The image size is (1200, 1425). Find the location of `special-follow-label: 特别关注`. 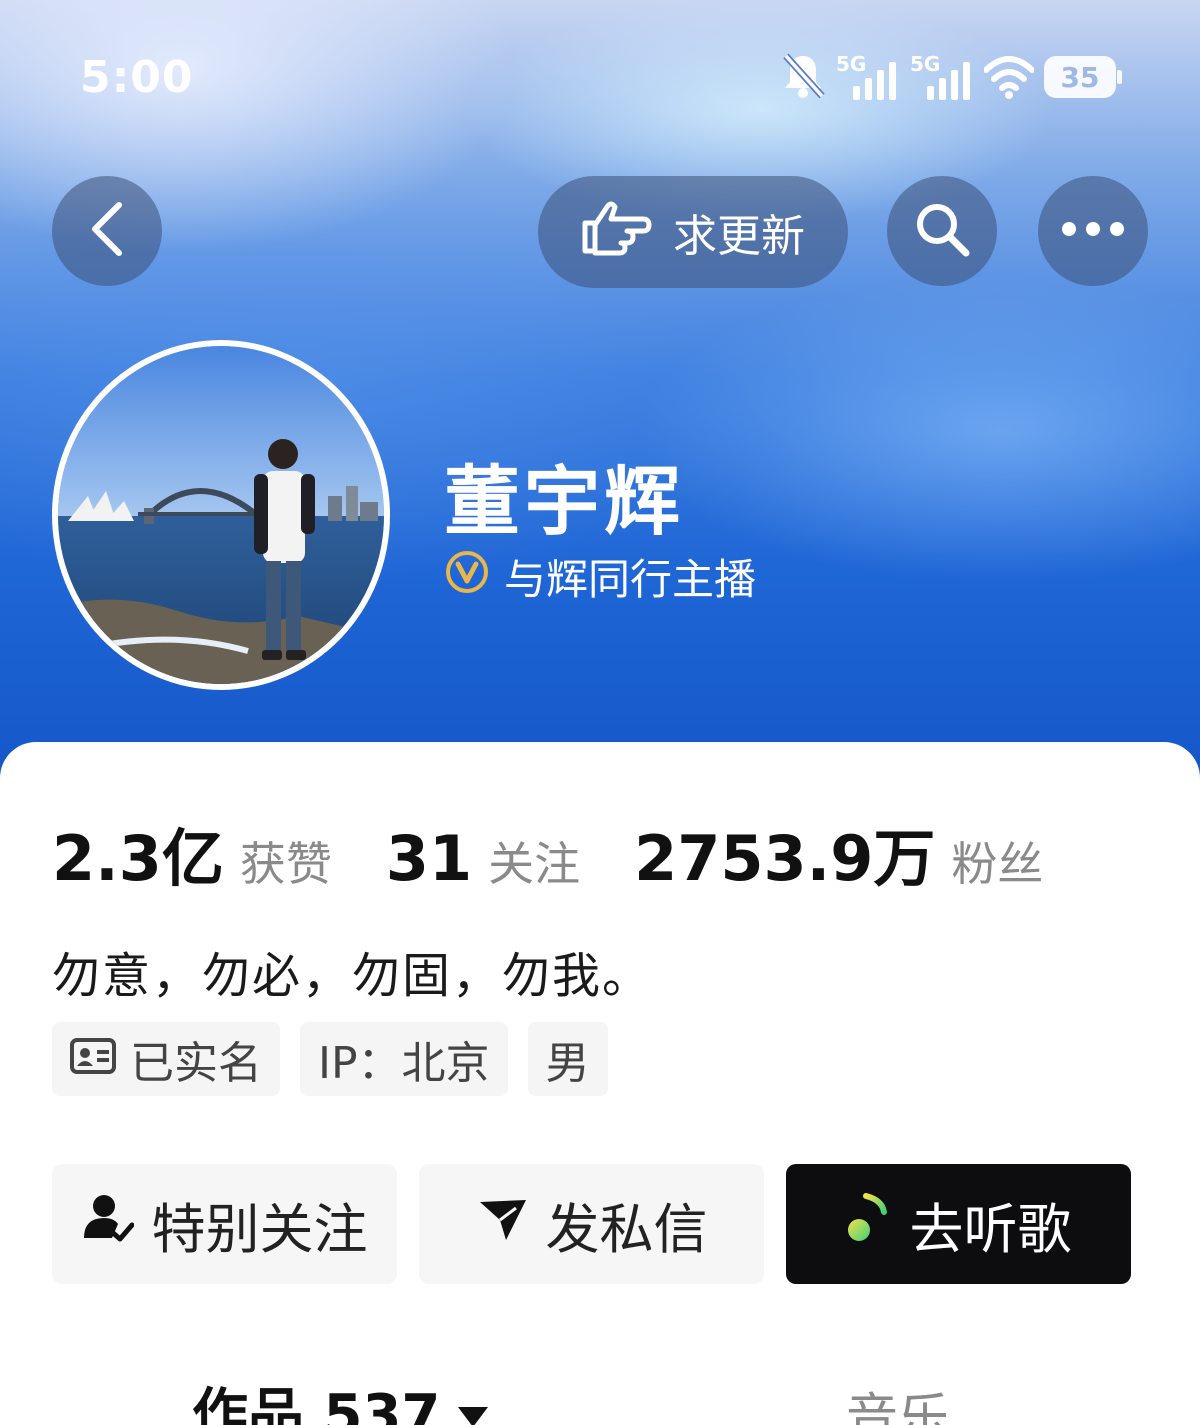

special-follow-label: 特别关注 is located at coordinates (259, 1229).